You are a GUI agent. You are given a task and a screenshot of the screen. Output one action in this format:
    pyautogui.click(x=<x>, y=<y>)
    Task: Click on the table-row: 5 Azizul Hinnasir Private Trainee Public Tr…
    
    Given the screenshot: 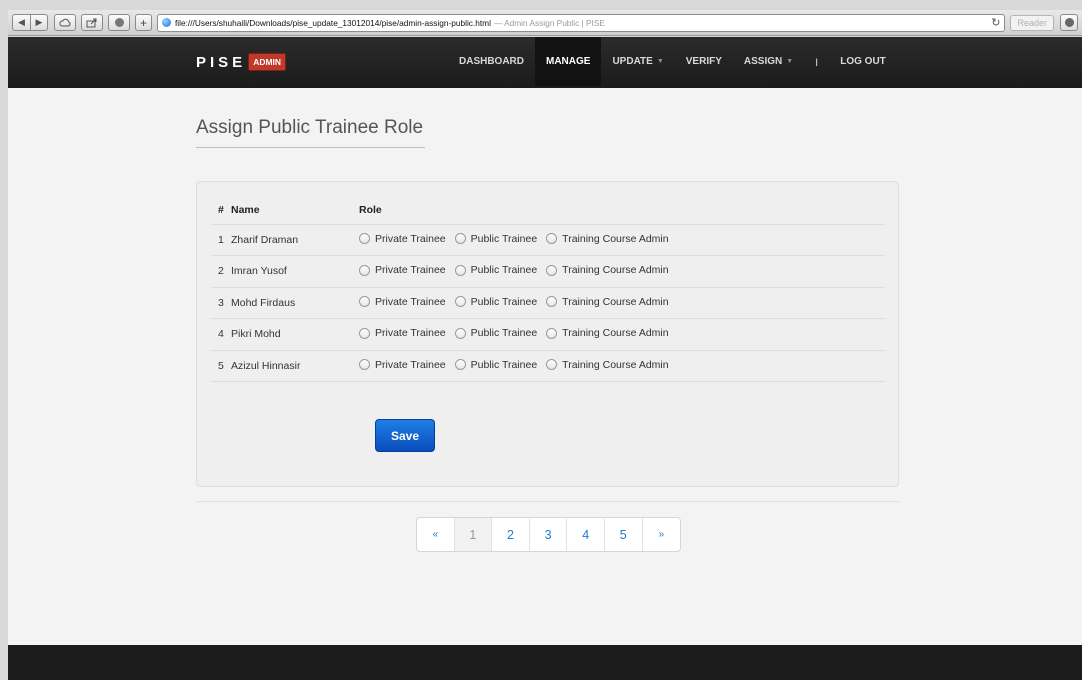 What is the action you would take?
    pyautogui.click(x=548, y=366)
    